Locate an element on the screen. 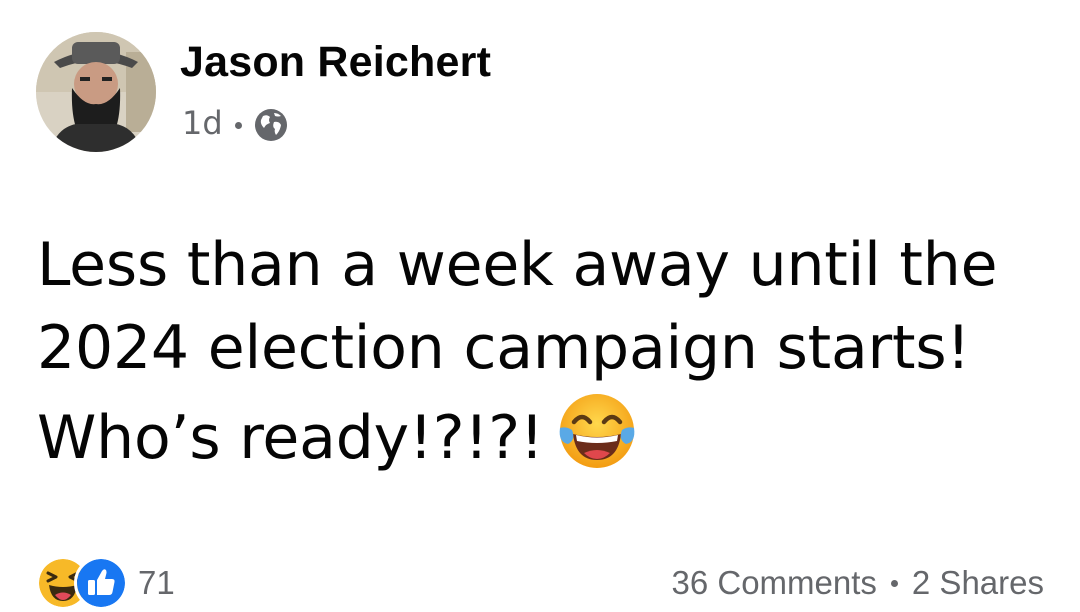 The height and width of the screenshot is (612, 1080). face-with-tears-of-joy-icon is located at coordinates (597, 431).